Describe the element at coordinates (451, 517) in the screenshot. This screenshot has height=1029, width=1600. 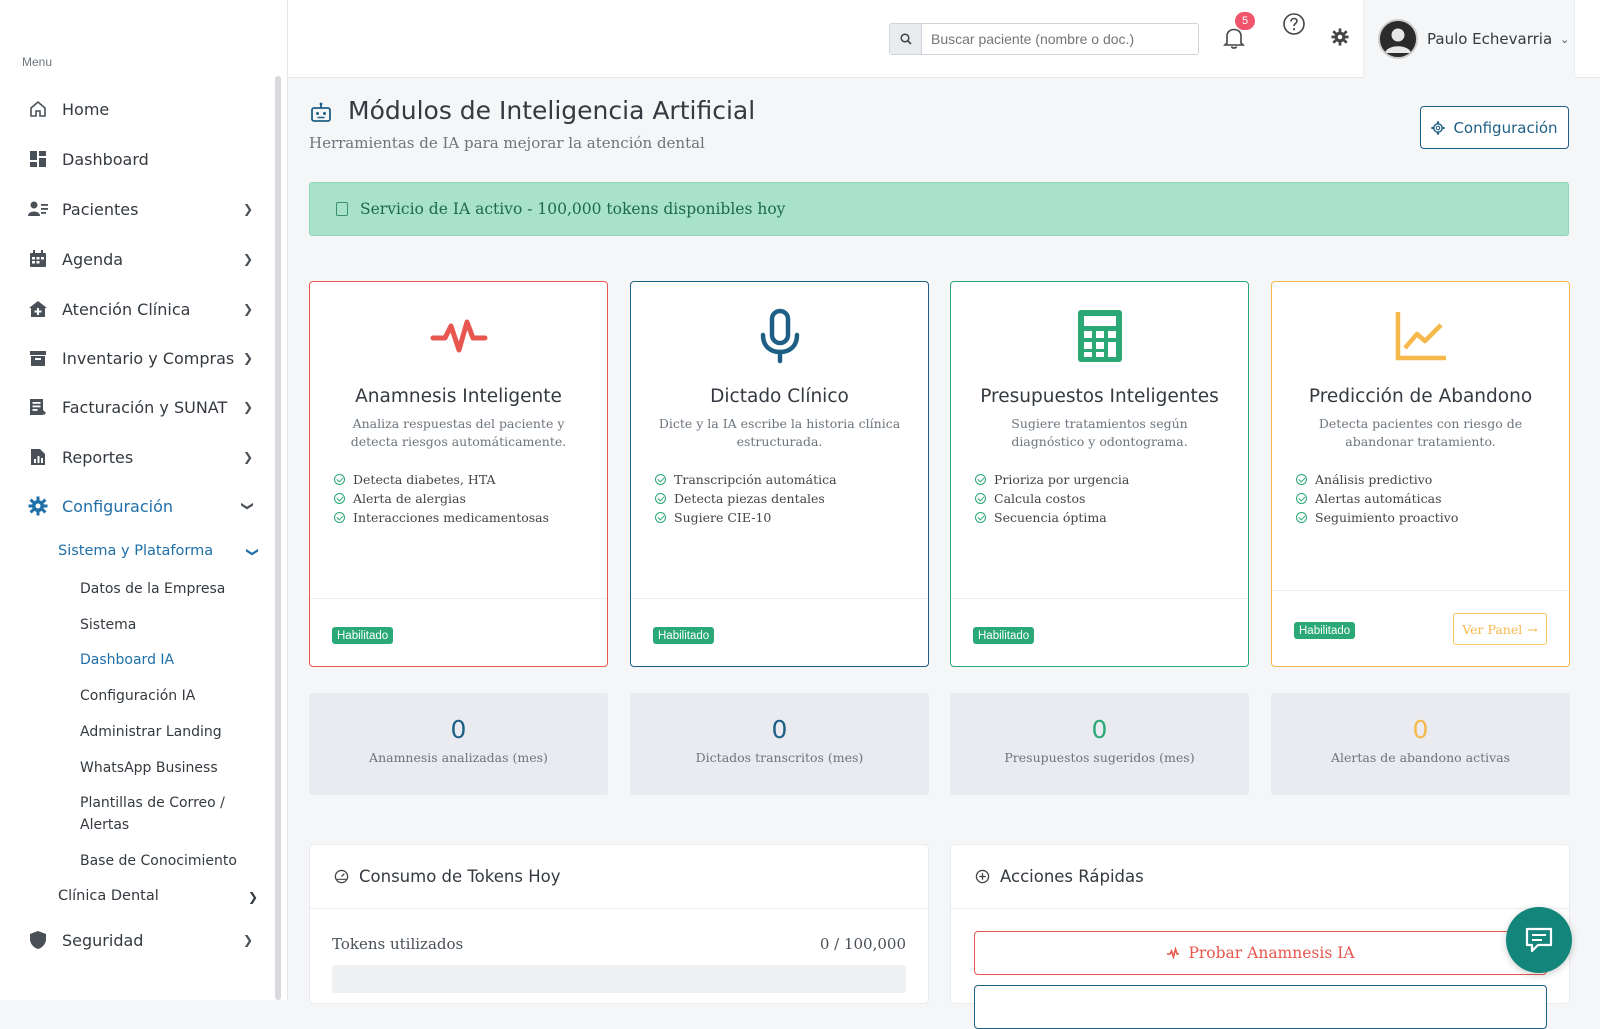
I see `feature-text: Interacciones medicamentosas` at that location.